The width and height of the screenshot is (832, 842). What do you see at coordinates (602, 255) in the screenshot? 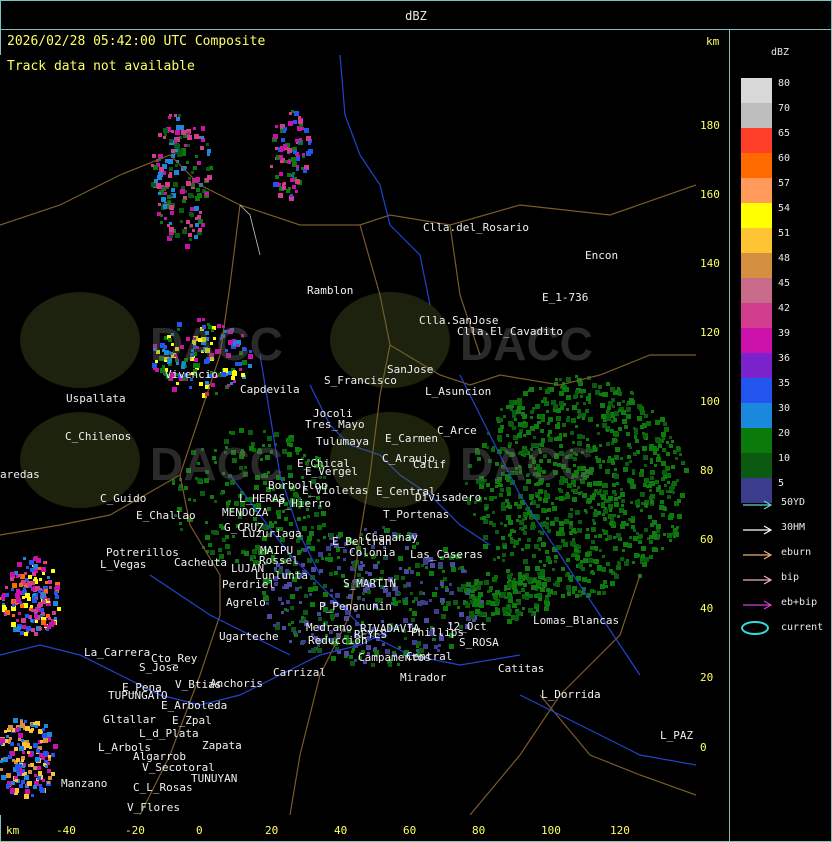
I see `place-label: Encon` at bounding box center [602, 255].